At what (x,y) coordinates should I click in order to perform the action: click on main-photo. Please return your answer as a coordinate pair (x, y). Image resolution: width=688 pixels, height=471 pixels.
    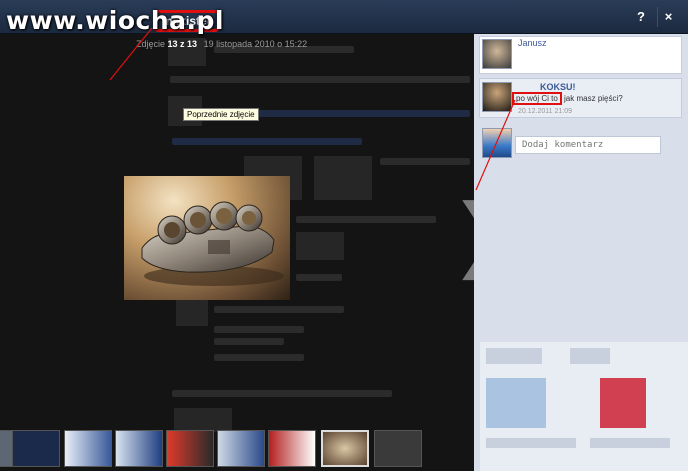
    Looking at the image, I should click on (207, 238).